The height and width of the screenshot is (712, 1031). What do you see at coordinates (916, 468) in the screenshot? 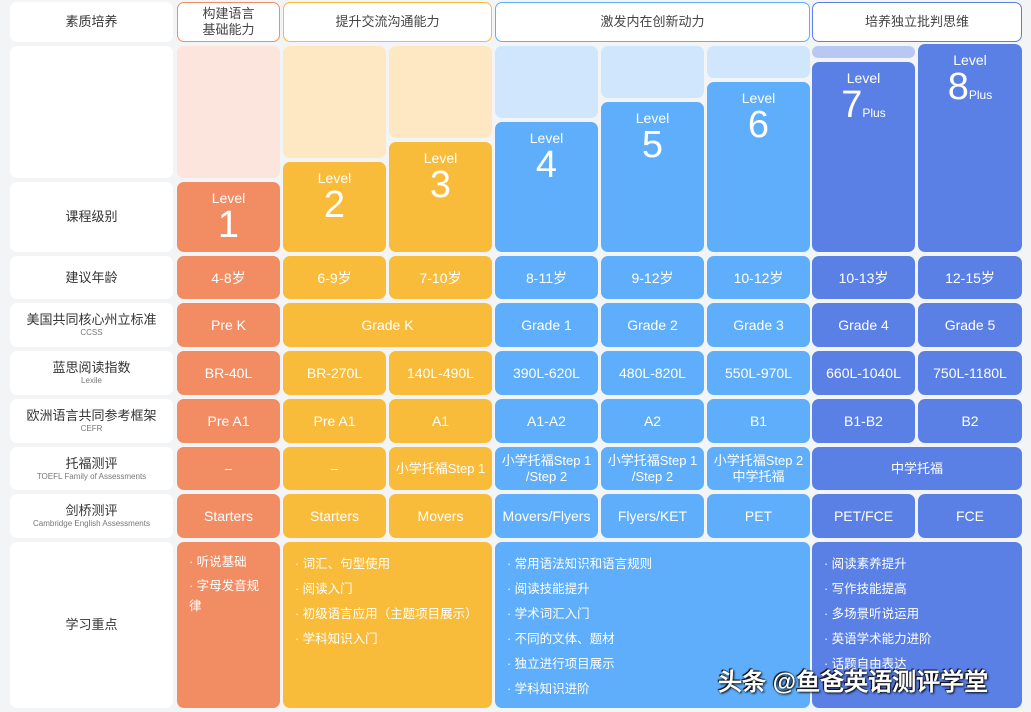
I see `cell-text: 中学托福` at bounding box center [916, 468].